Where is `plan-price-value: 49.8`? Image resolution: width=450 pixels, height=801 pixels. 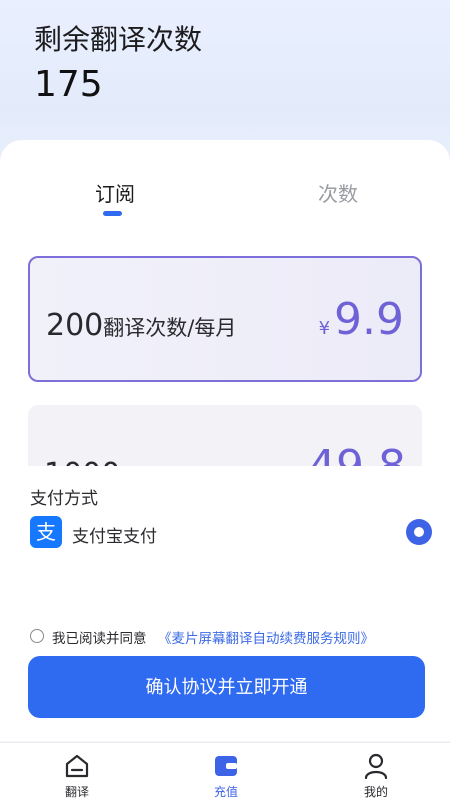 plan-price-value: 49.8 is located at coordinates (357, 453).